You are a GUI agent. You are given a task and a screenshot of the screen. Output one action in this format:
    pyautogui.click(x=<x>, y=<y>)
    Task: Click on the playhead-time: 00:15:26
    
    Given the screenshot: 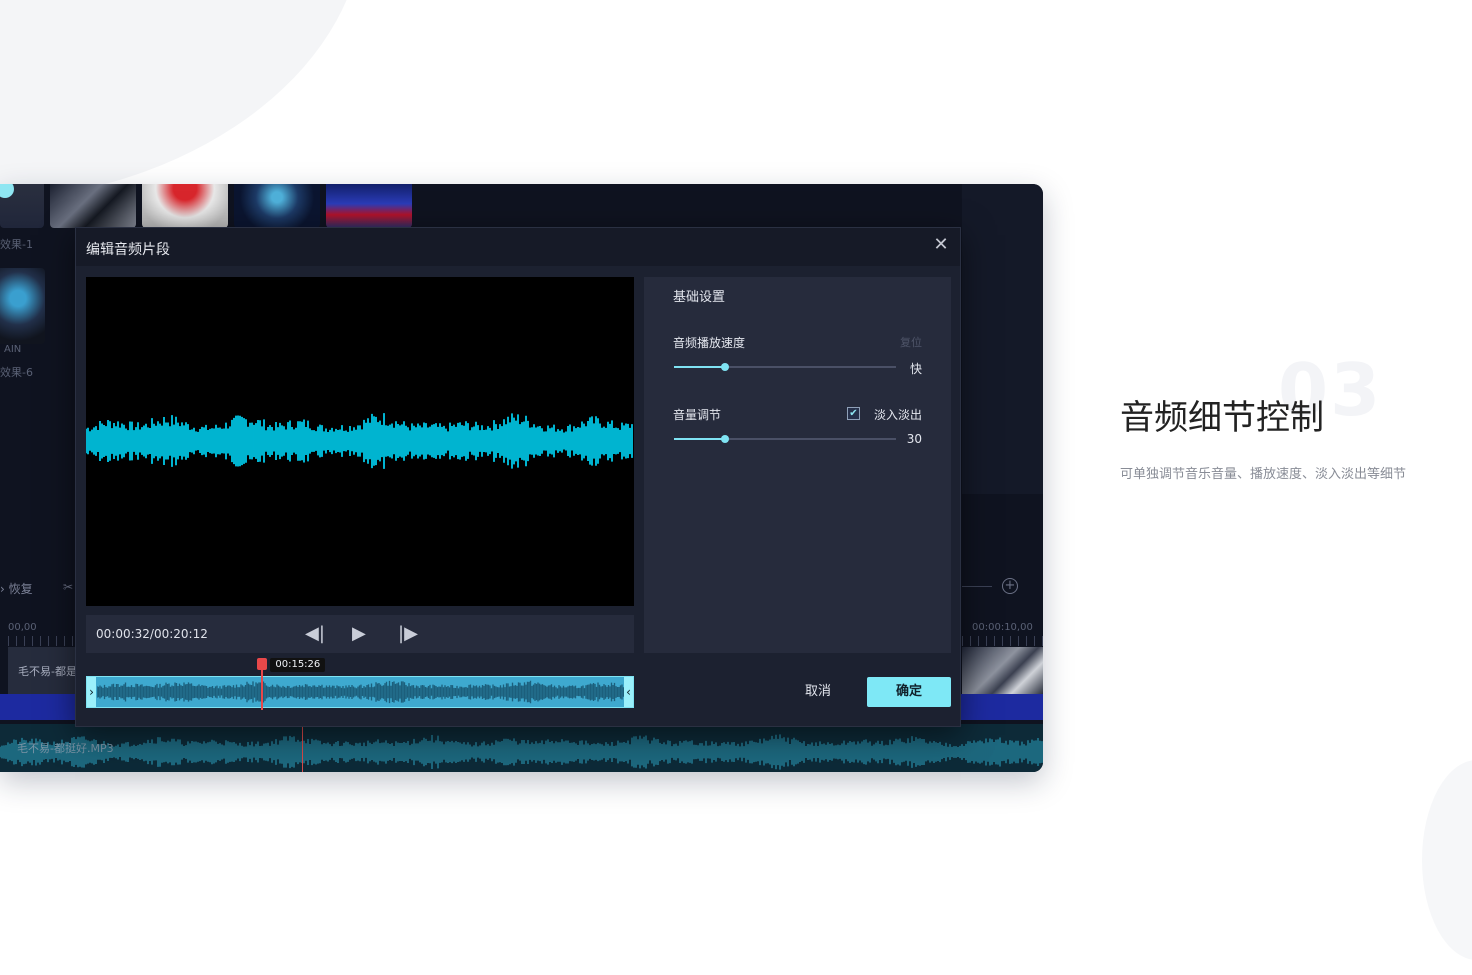 What is the action you would take?
    pyautogui.click(x=298, y=665)
    